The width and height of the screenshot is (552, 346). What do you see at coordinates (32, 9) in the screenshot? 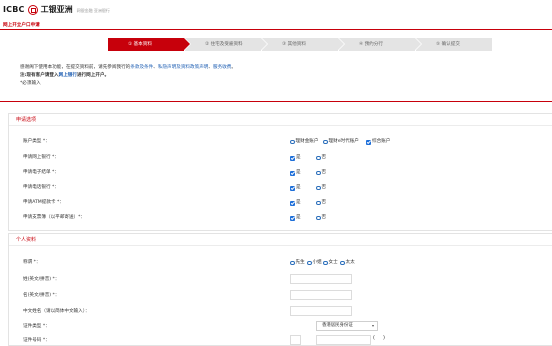
I see `icbc-seal-icon` at bounding box center [32, 9].